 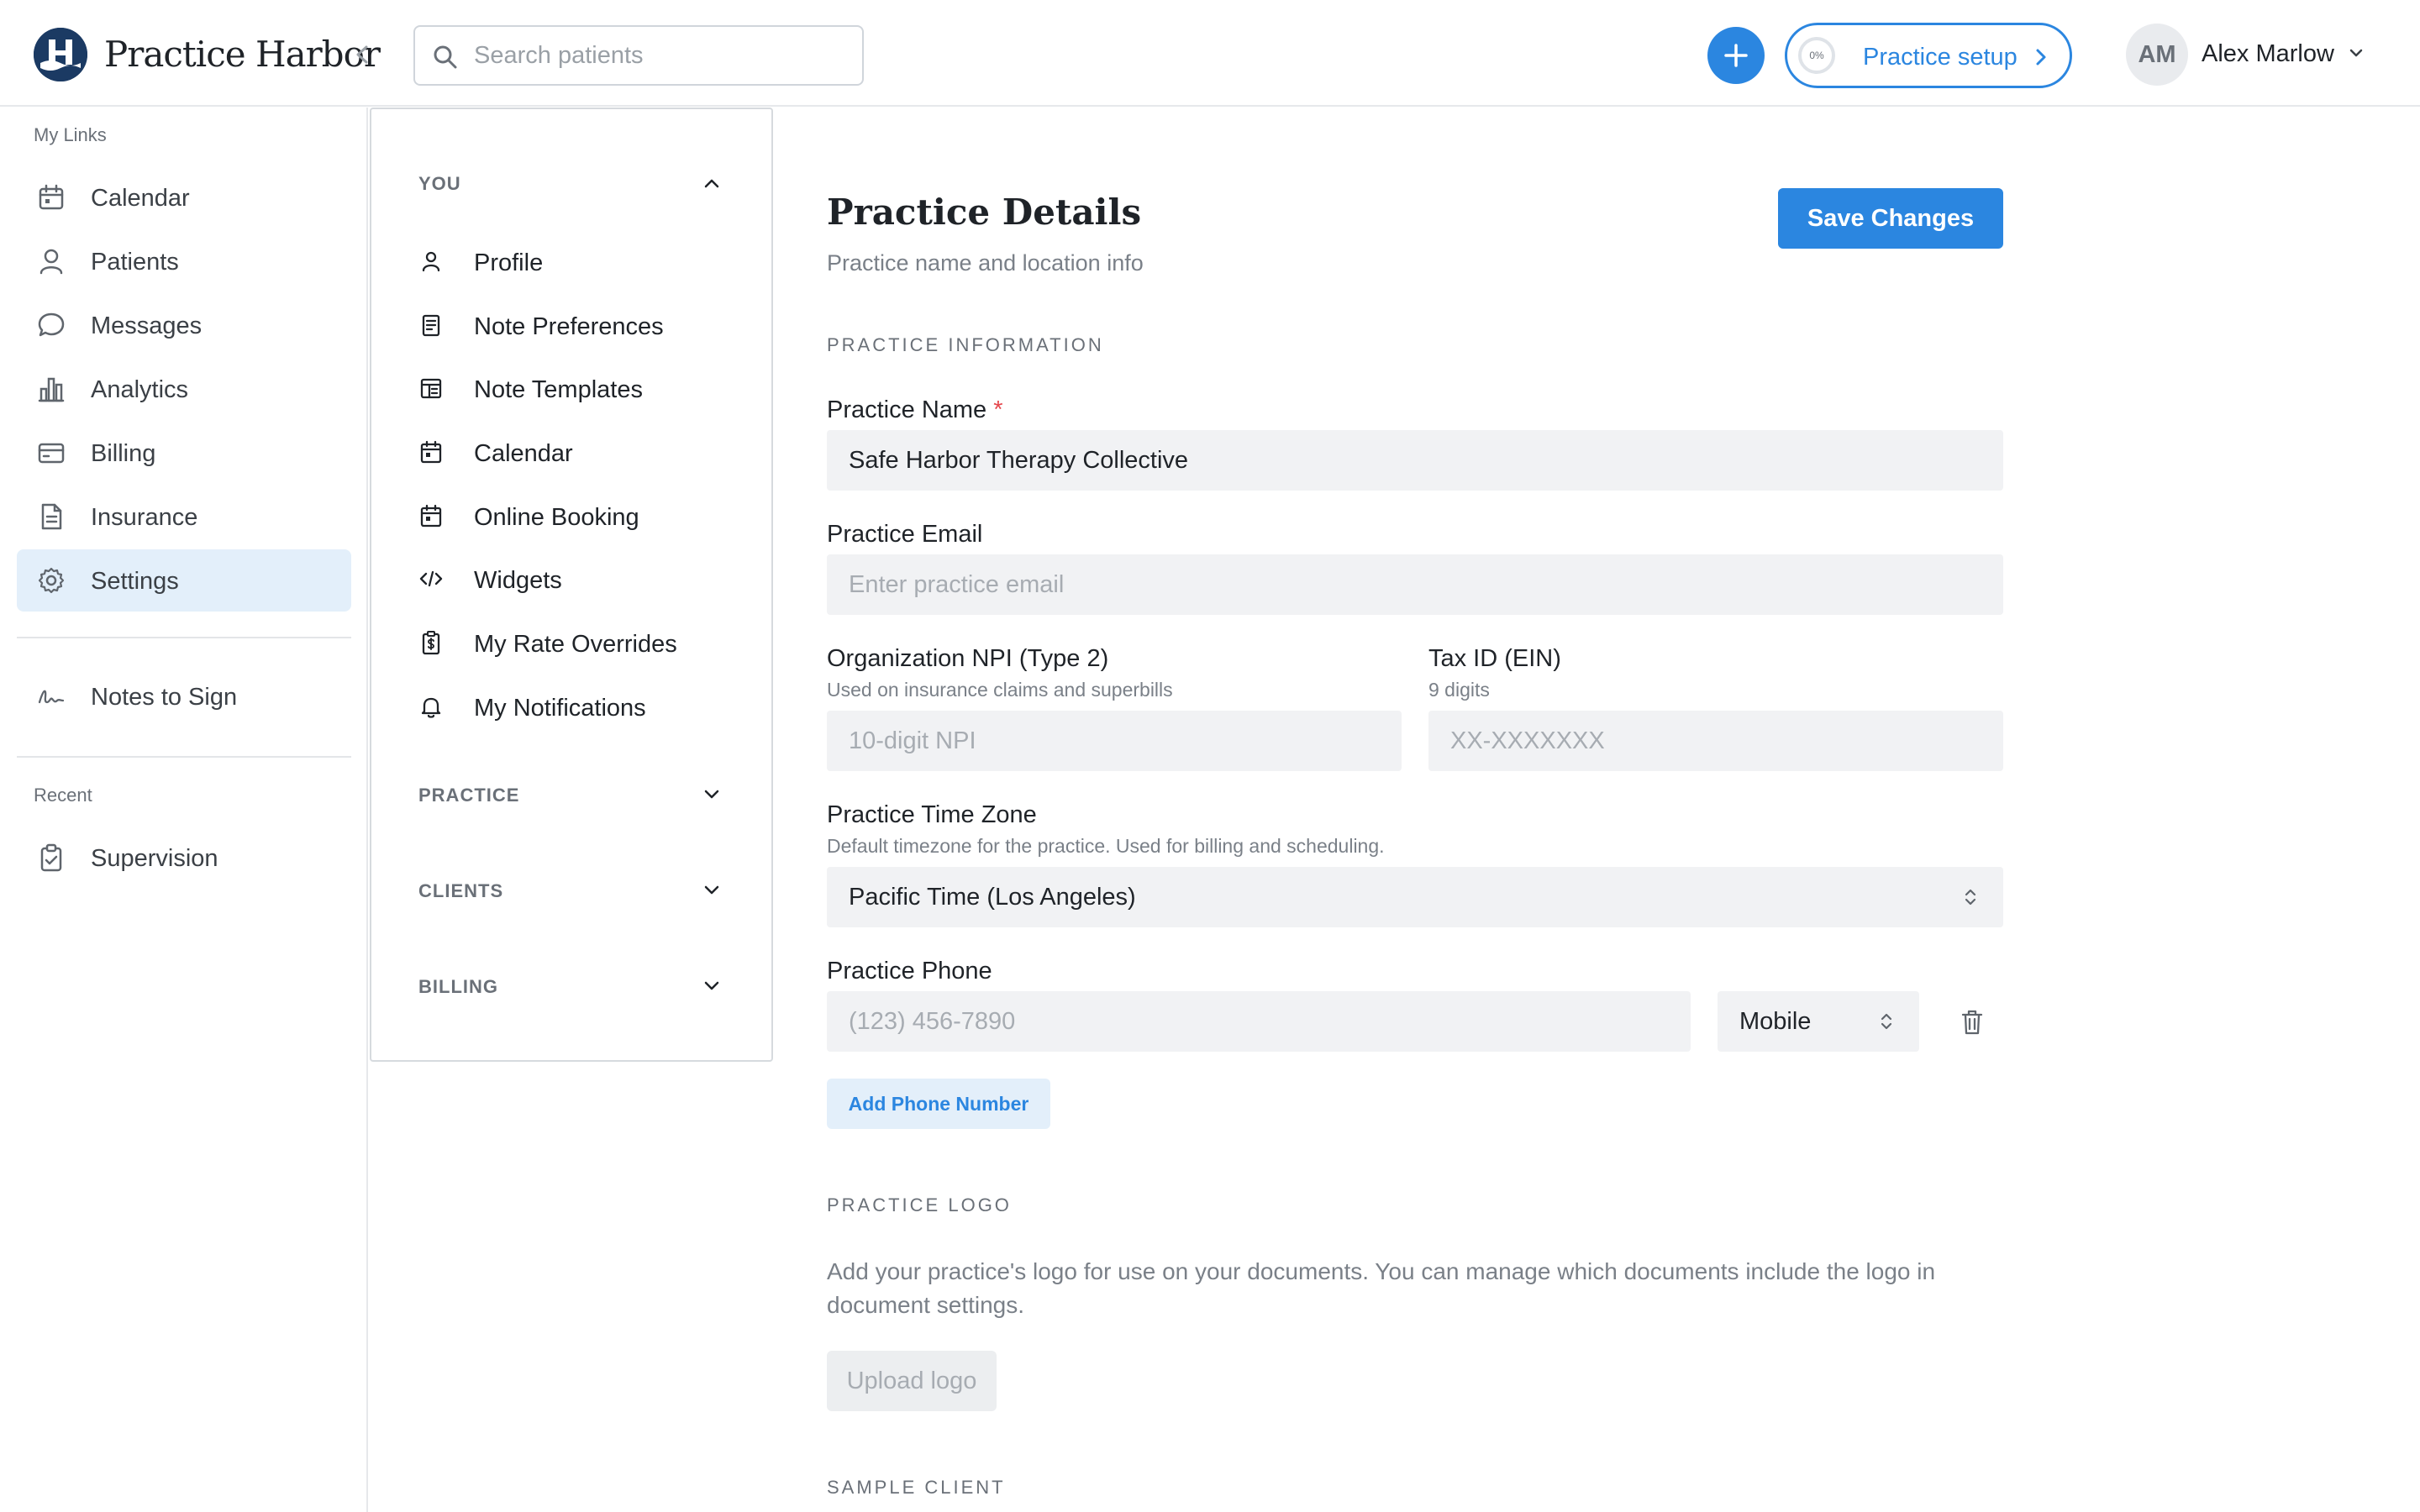 I want to click on save-changes-button: Save Changes, so click(x=1890, y=218).